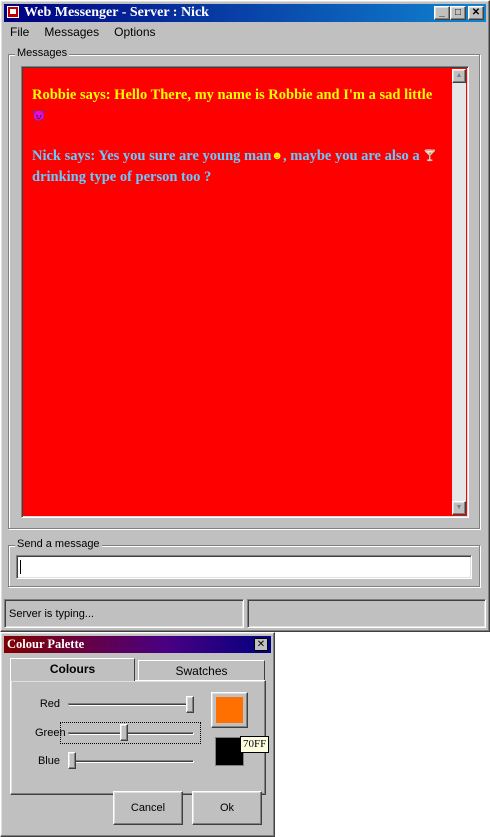  Describe the element at coordinates (131, 704) in the screenshot. I see `red-slider-track` at that location.